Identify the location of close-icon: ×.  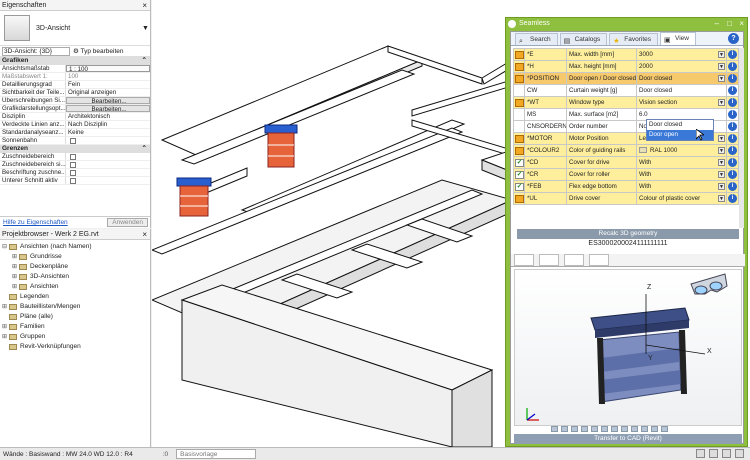
(144, 5).